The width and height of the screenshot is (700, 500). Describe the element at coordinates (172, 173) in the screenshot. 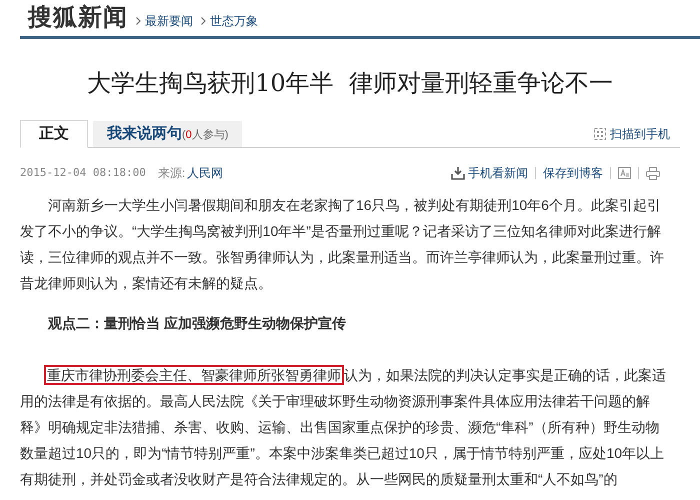

I see `source-label: 来源:` at that location.